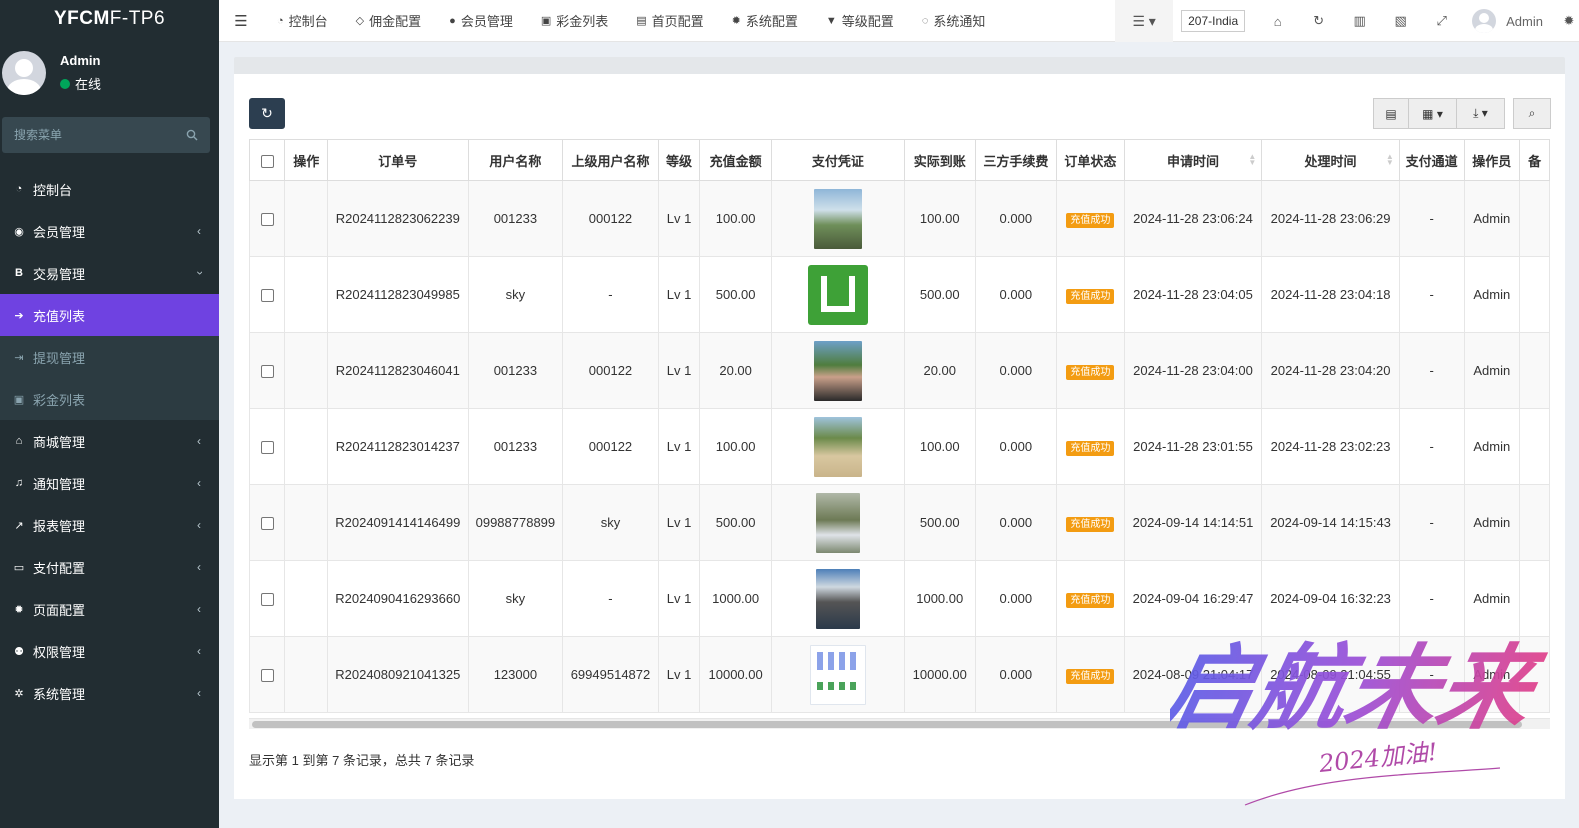 The height and width of the screenshot is (828, 1579). I want to click on nav-commission: ◇ 佣金配置, so click(388, 21).